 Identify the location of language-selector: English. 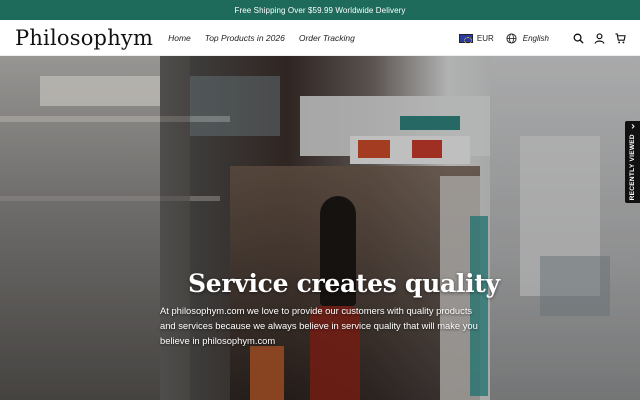
(527, 38).